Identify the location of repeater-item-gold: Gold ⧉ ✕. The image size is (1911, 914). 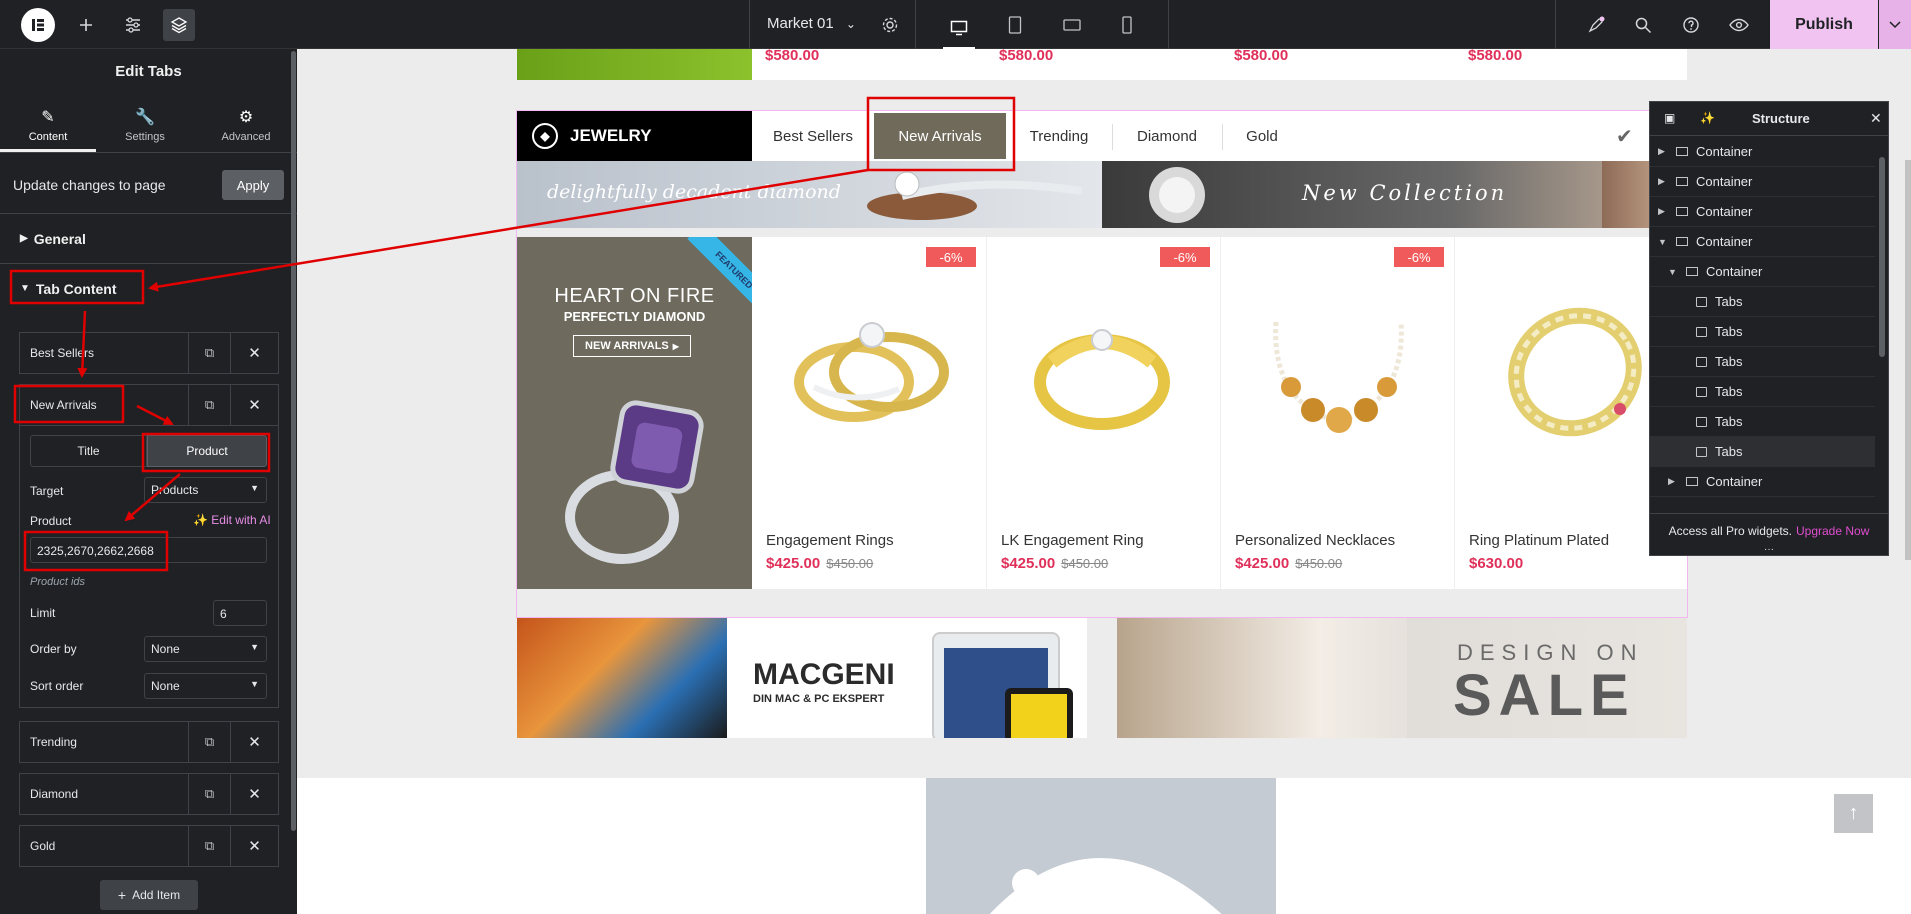
(149, 846).